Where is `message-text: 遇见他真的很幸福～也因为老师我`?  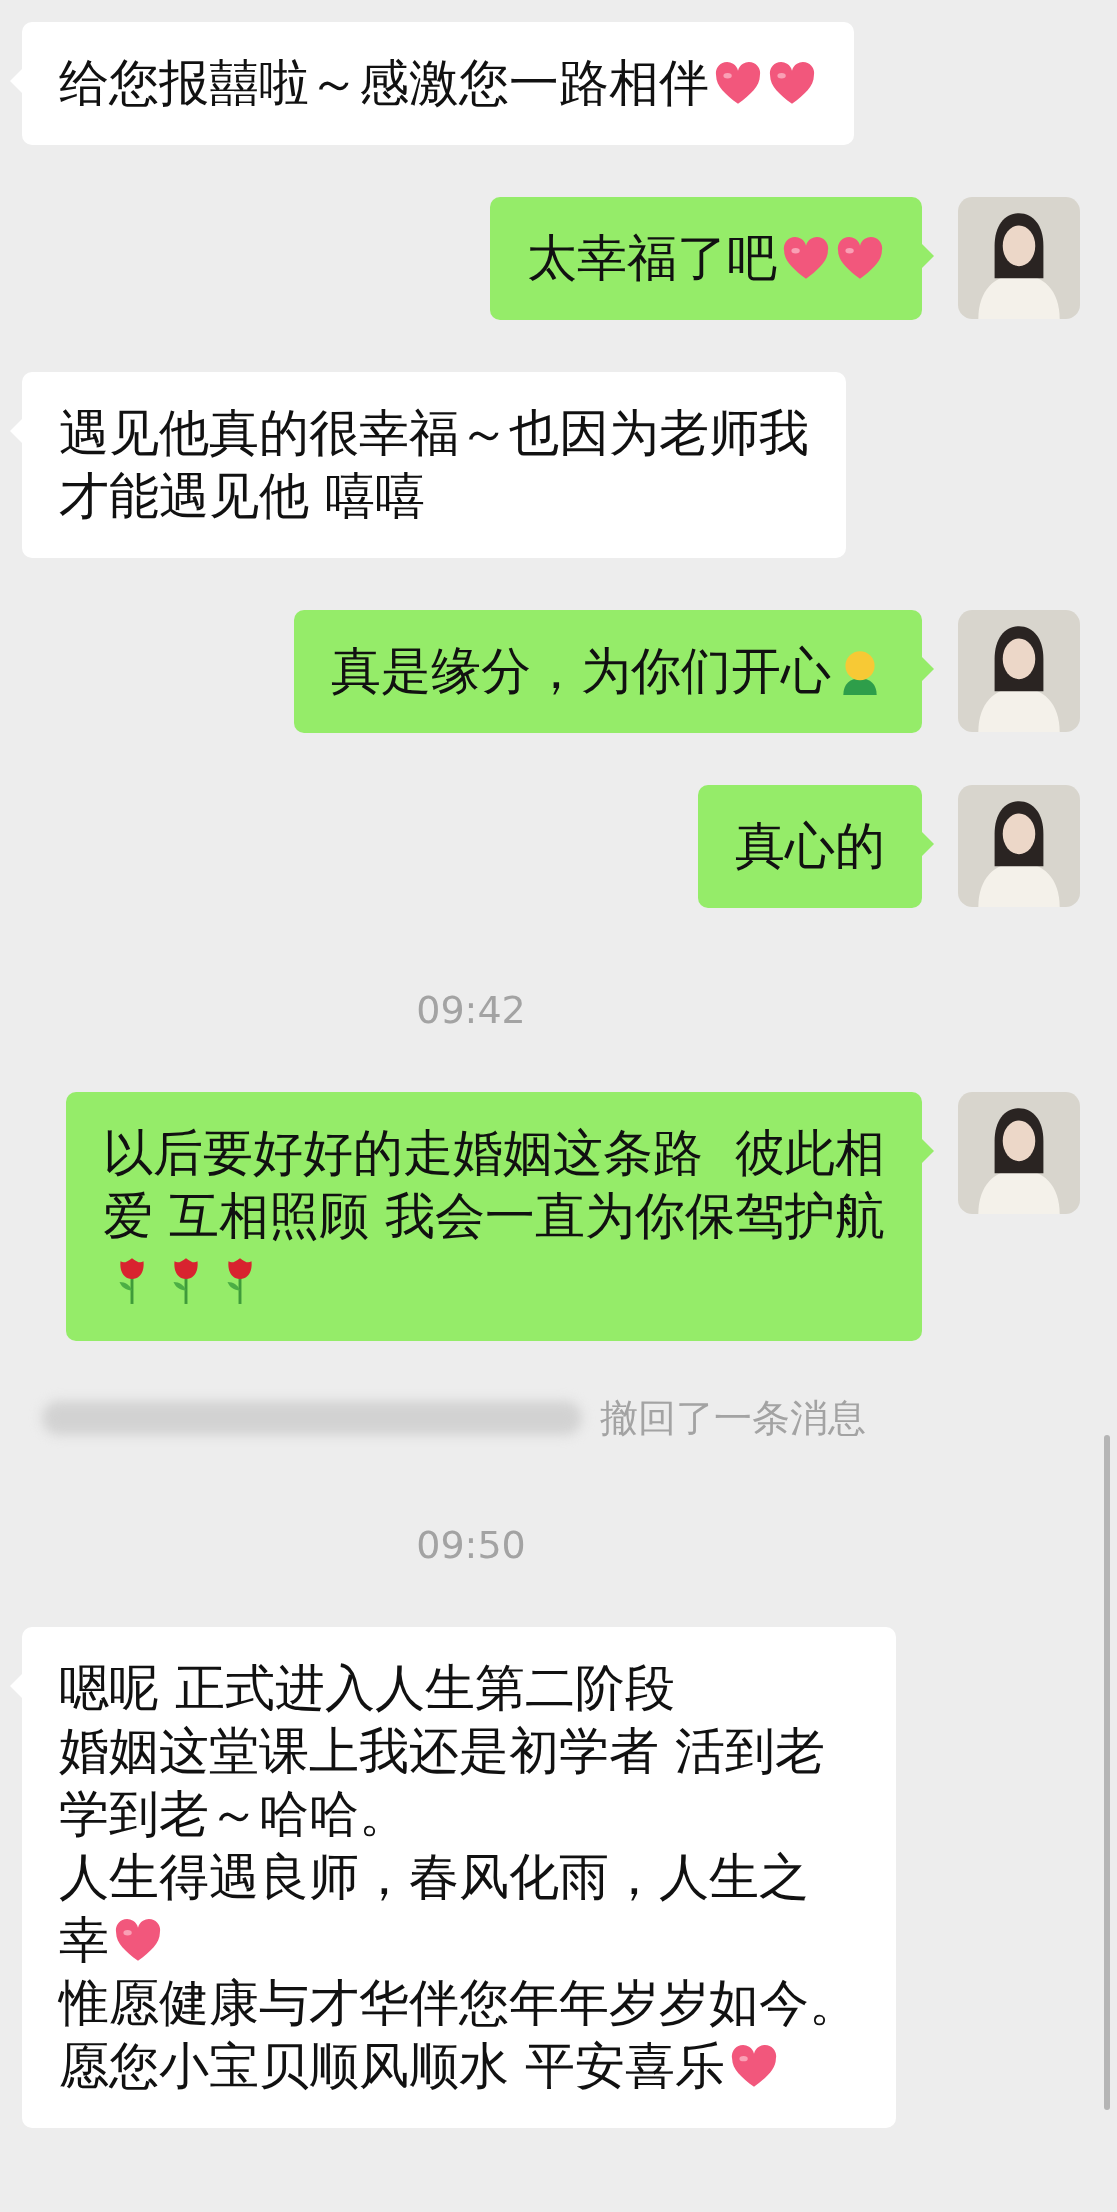
message-text: 遇见他真的很幸福～也因为老师我 is located at coordinates (434, 433).